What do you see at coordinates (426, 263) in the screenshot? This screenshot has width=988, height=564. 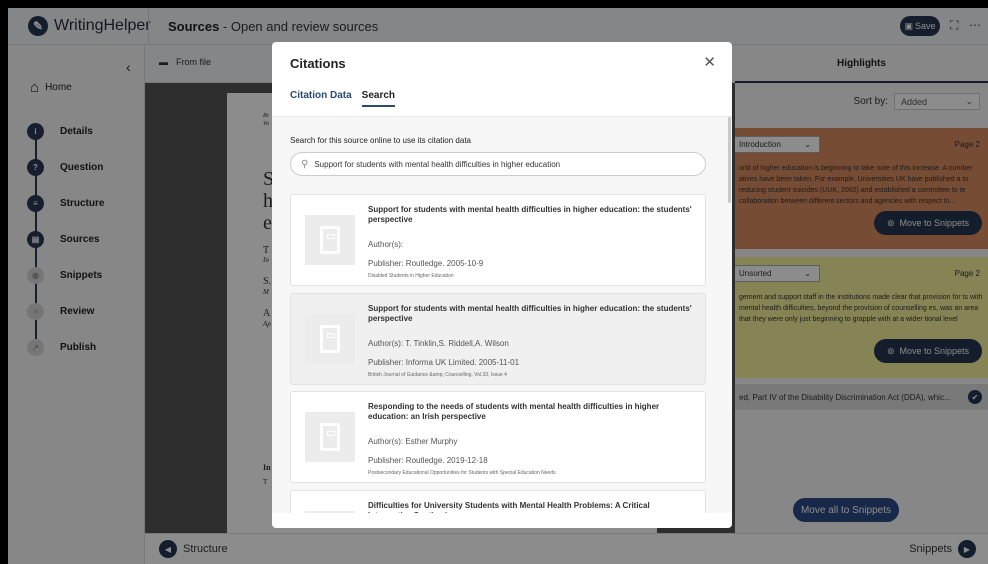 I see `result-publisher: Publisher: Routledge. 2005-10-9` at bounding box center [426, 263].